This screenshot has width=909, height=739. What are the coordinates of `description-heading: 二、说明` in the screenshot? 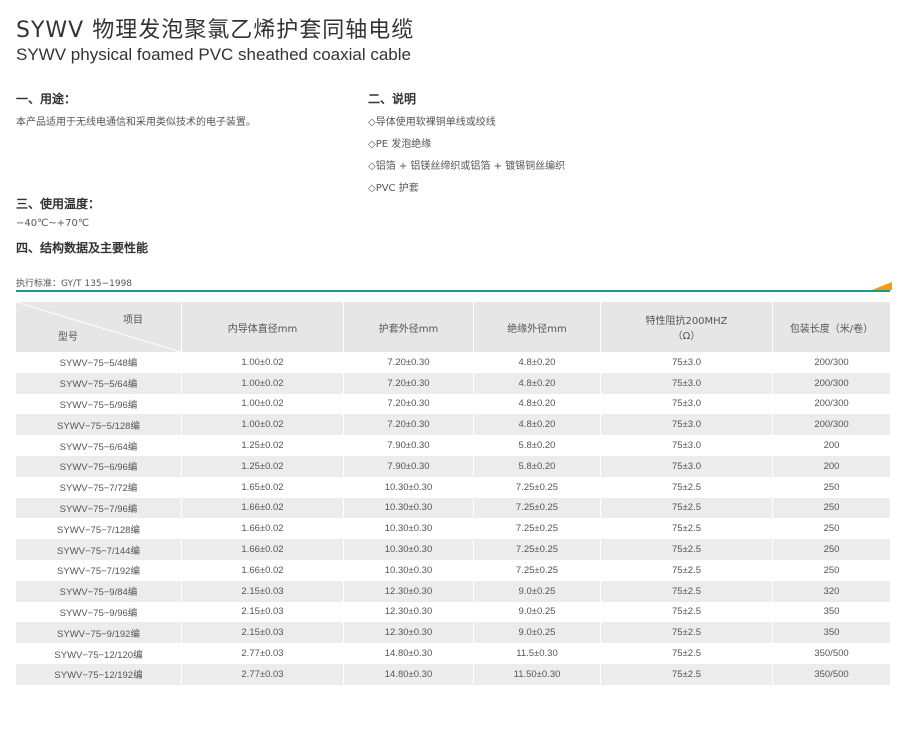 It's located at (392, 99).